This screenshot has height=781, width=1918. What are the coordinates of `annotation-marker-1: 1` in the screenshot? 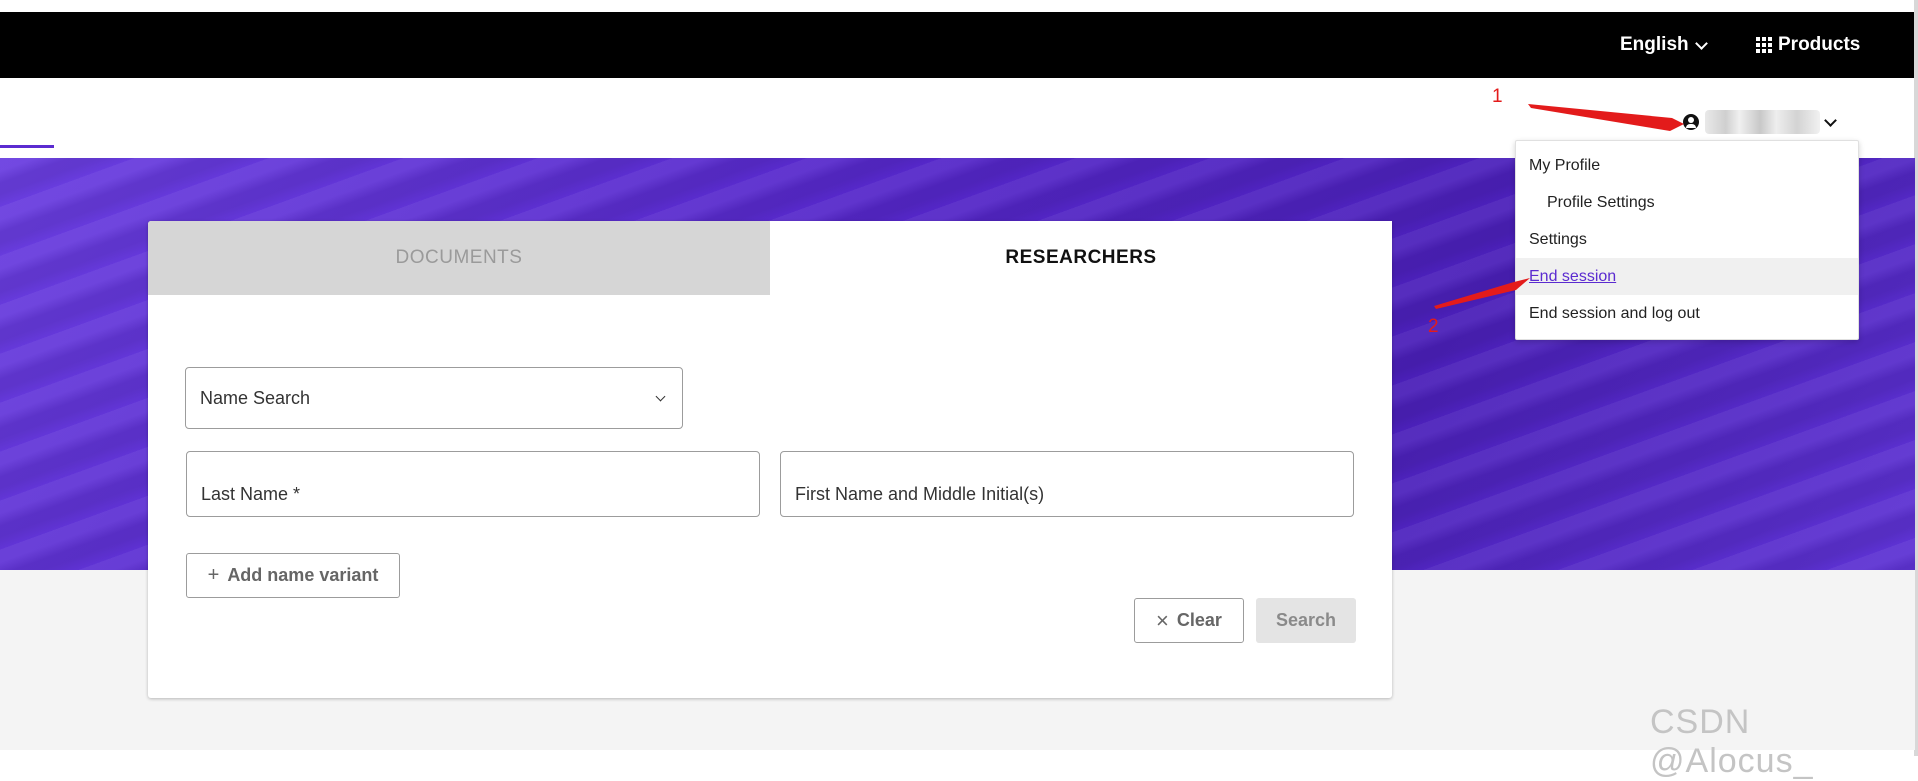 It's located at (1497, 96).